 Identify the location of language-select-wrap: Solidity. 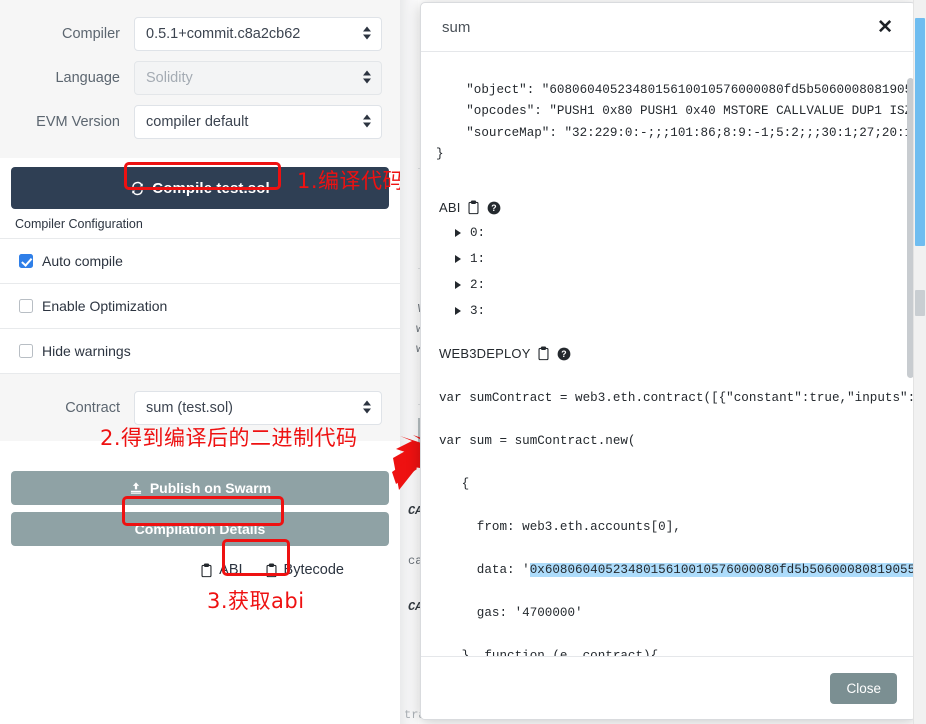
(258, 78).